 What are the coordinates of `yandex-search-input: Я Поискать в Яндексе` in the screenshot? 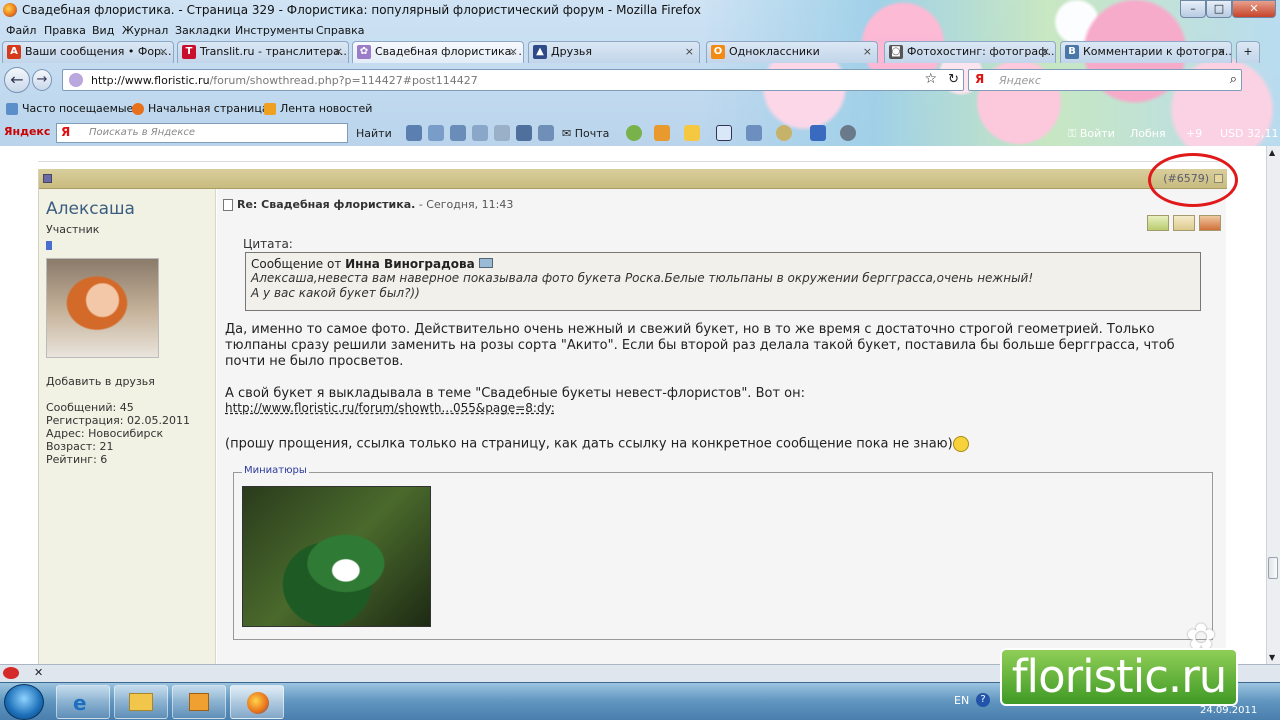 It's located at (202, 133).